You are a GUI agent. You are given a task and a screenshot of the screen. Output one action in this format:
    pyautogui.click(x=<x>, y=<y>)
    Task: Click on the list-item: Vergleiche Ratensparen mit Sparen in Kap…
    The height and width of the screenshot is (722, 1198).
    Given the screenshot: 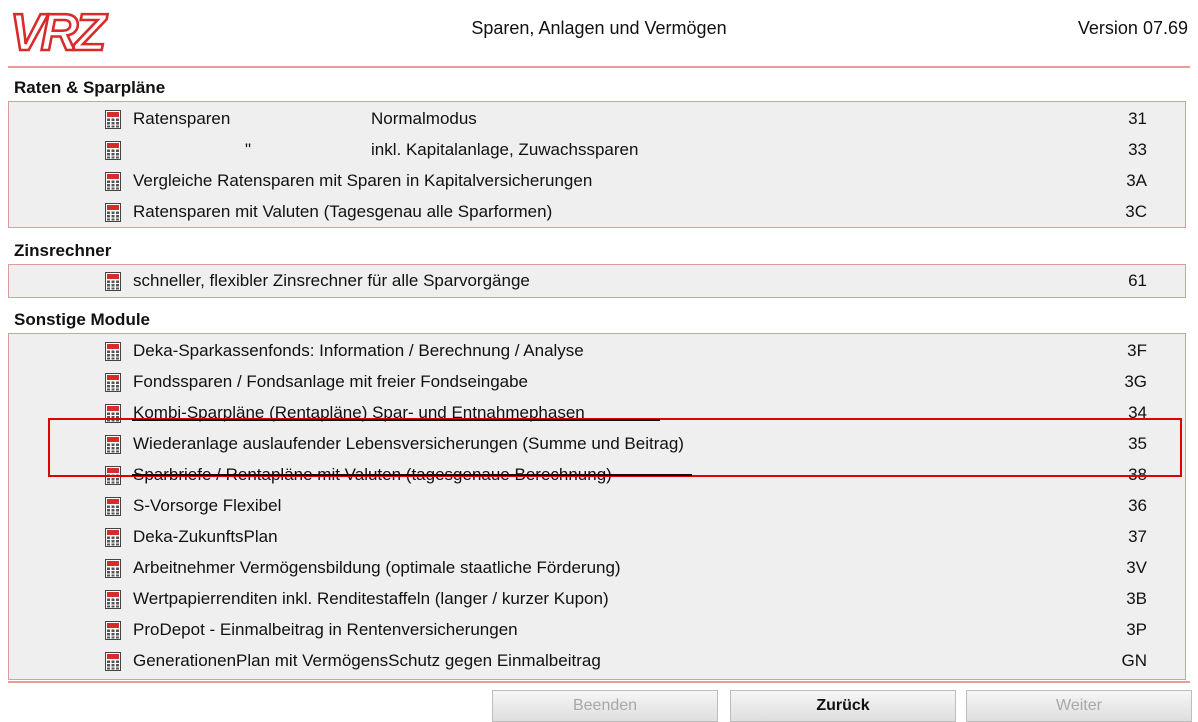 What is the action you would take?
    pyautogui.click(x=597, y=181)
    